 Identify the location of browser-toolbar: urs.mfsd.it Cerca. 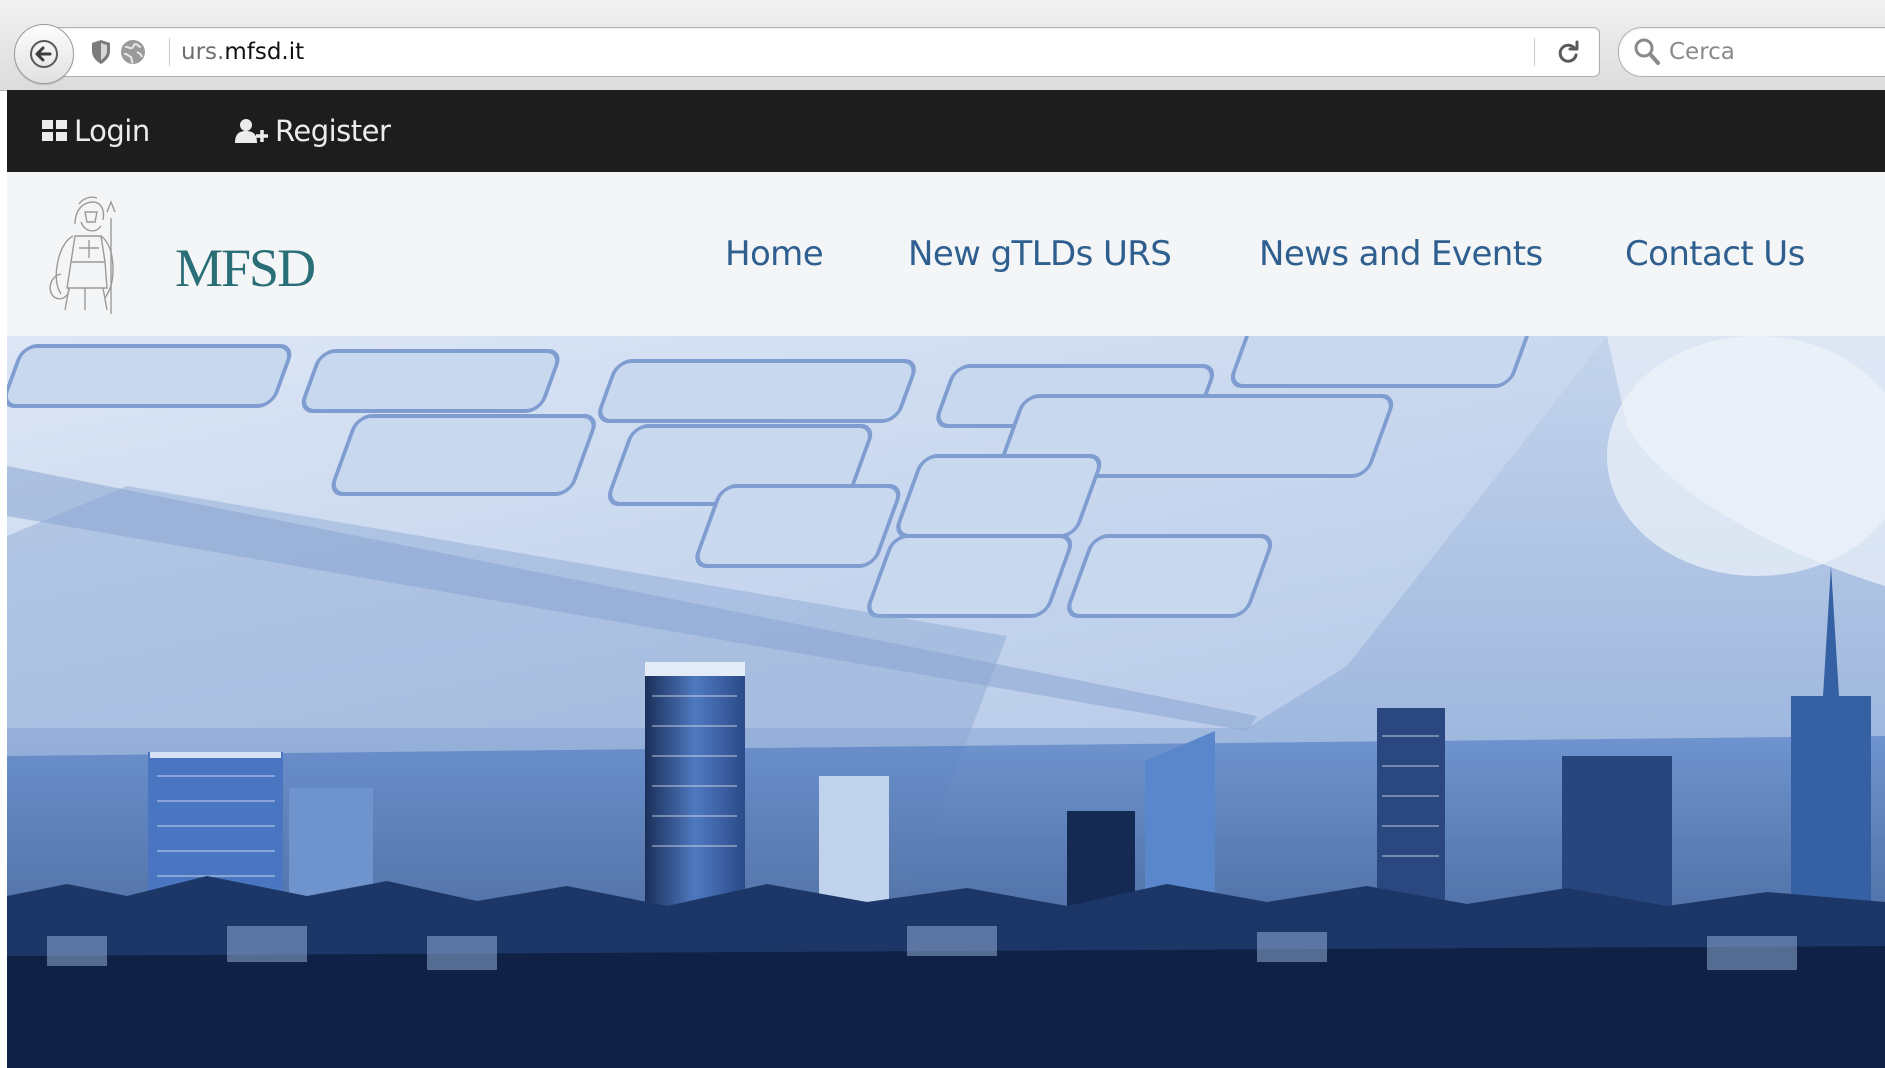
(942, 45).